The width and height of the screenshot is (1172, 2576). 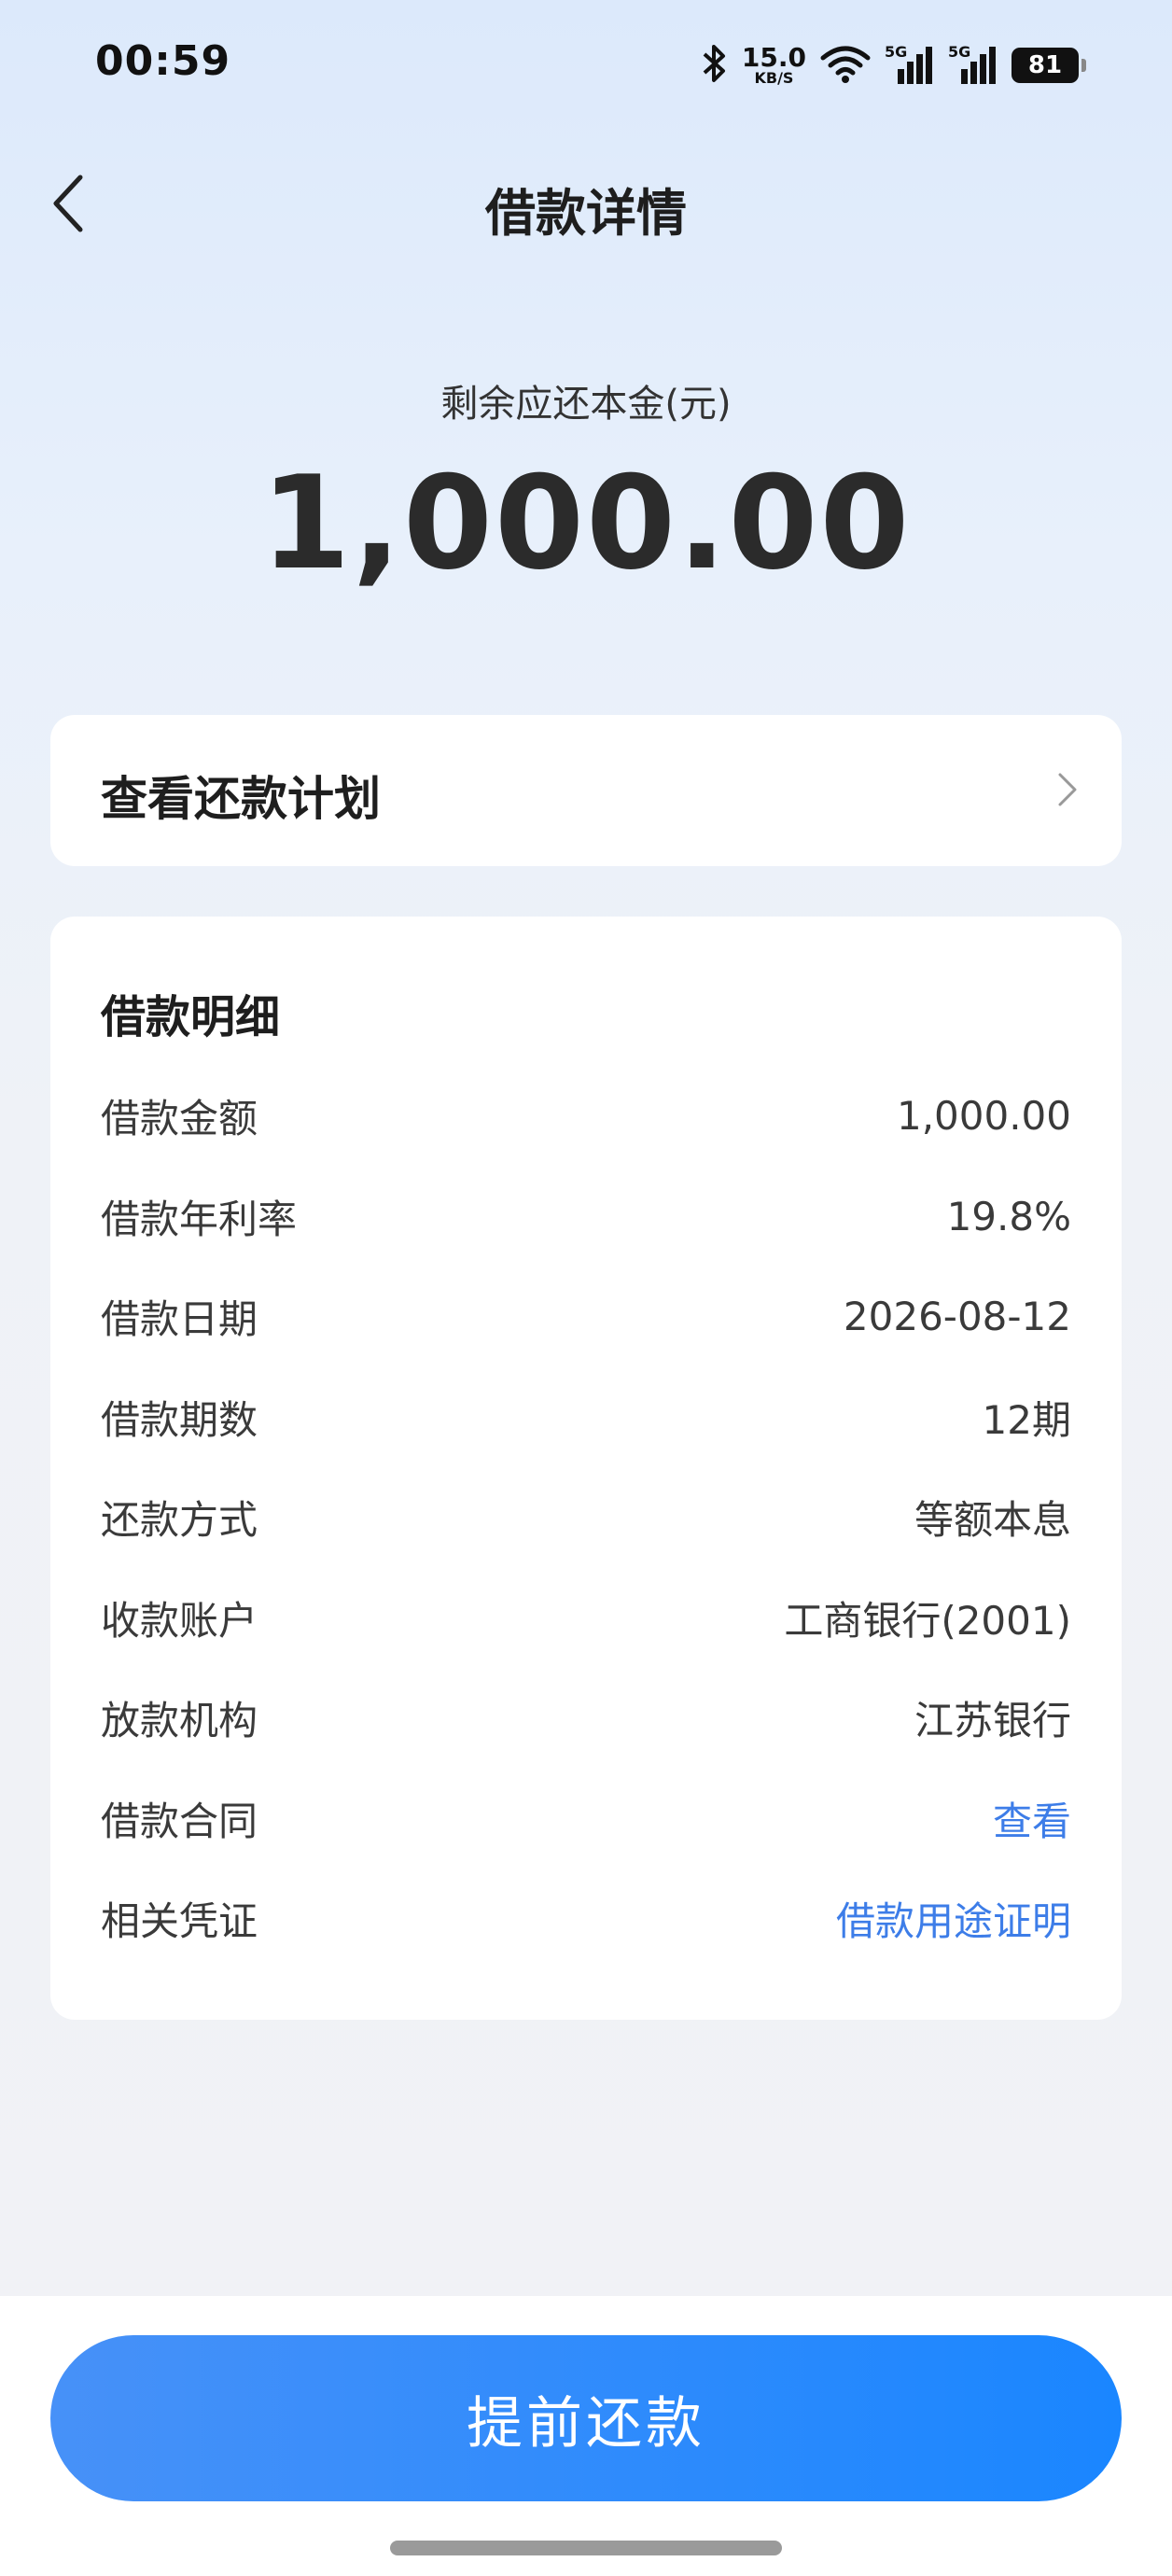 What do you see at coordinates (179, 1318) in the screenshot?
I see `row-label: 借款日期` at bounding box center [179, 1318].